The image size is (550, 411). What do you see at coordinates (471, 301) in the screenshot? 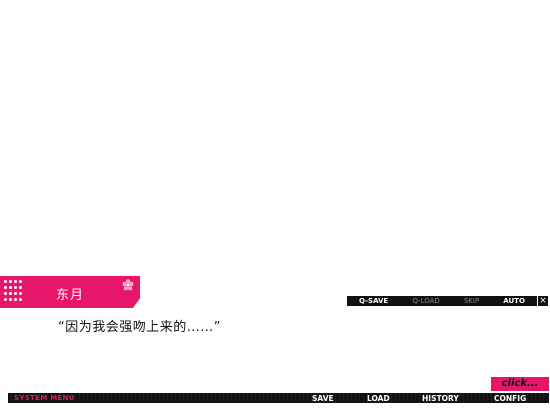
I see `skip-button: SKIP` at bounding box center [471, 301].